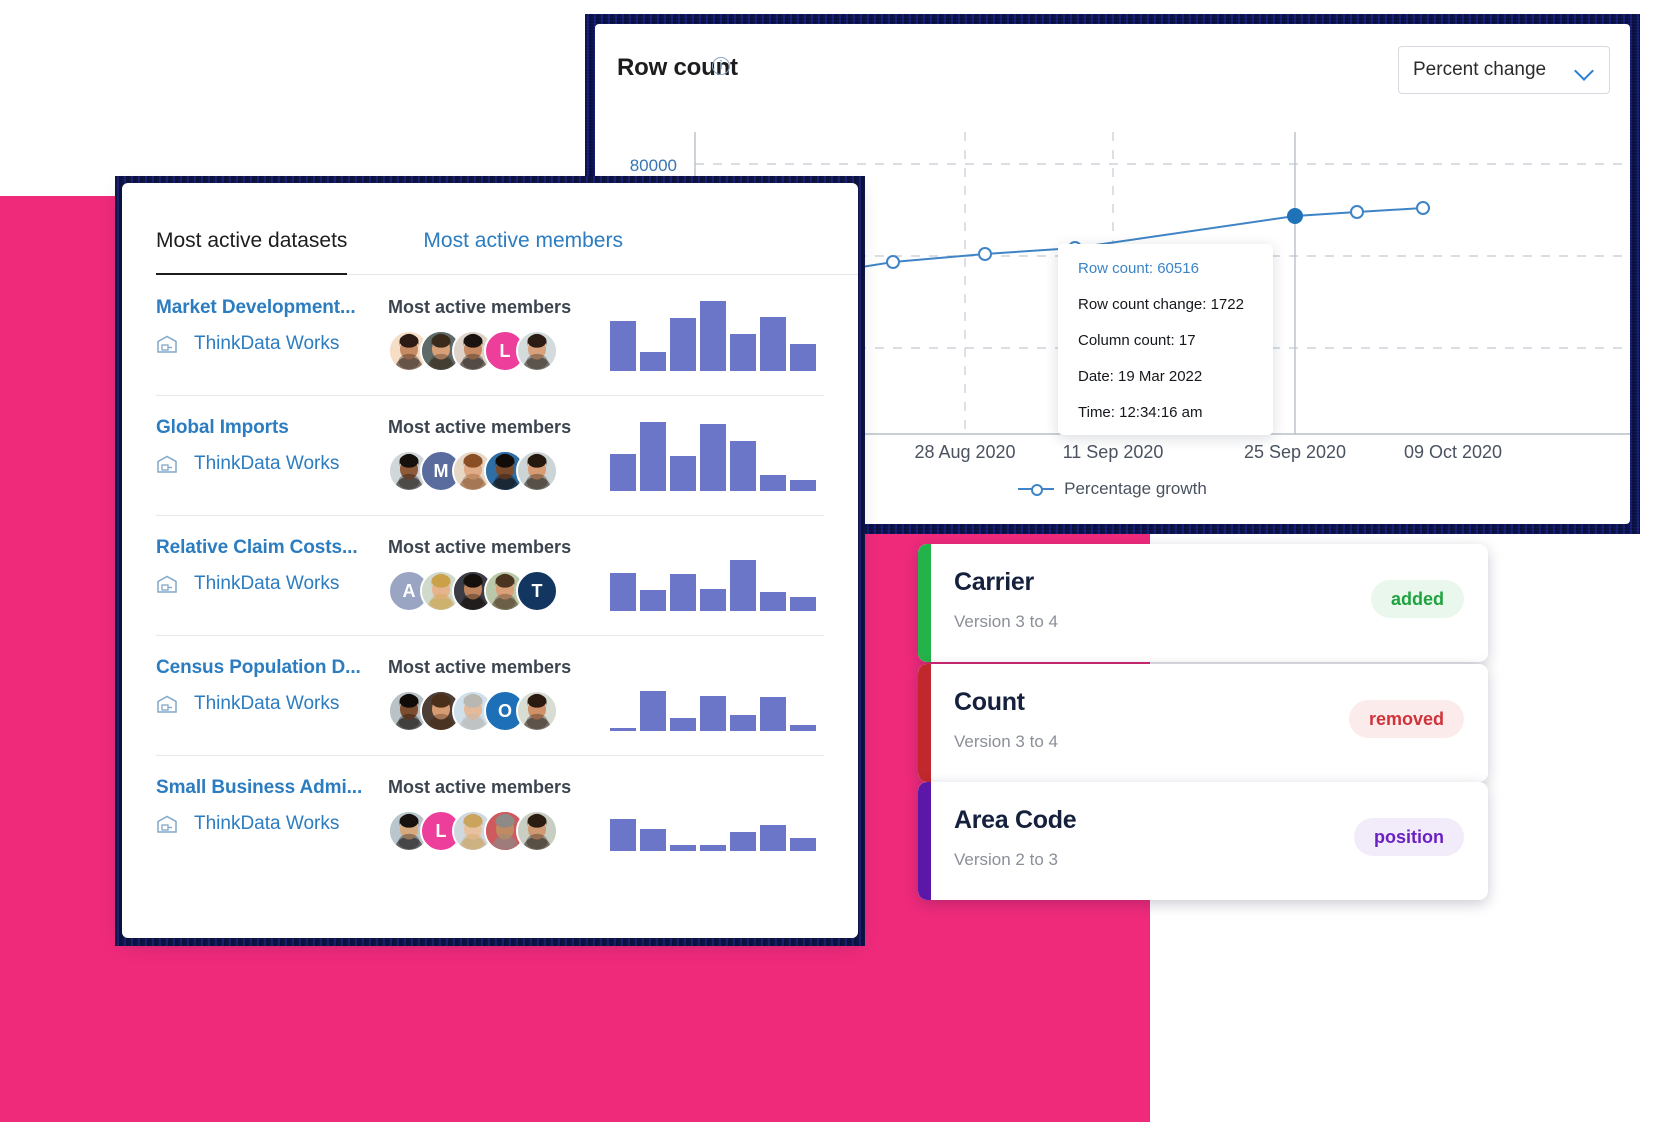  Describe the element at coordinates (504, 710) in the screenshot. I see `avatar-initial: O` at that location.